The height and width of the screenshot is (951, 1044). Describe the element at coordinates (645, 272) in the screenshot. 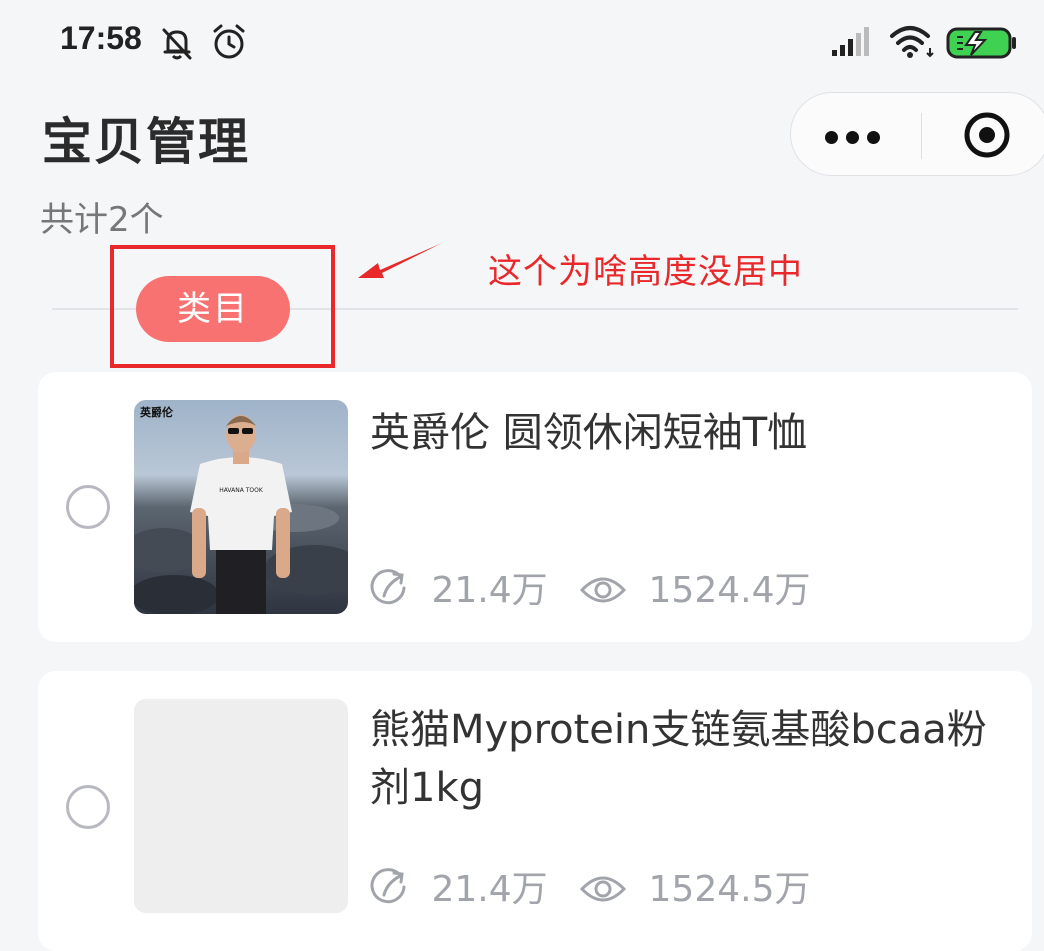

I see `annotation-text: 这个为啥高度没居中` at that location.